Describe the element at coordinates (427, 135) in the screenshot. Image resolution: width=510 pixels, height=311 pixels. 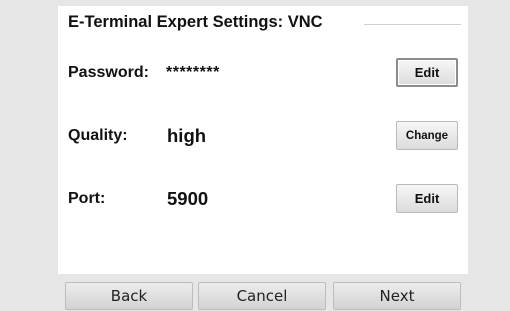
I see `change-quality-button: Change` at that location.